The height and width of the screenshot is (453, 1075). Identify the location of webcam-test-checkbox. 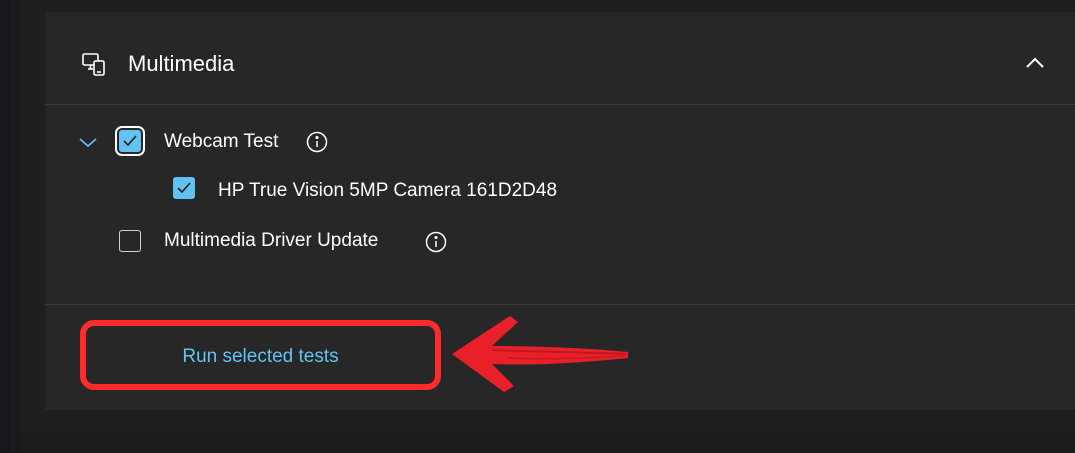
(130, 141).